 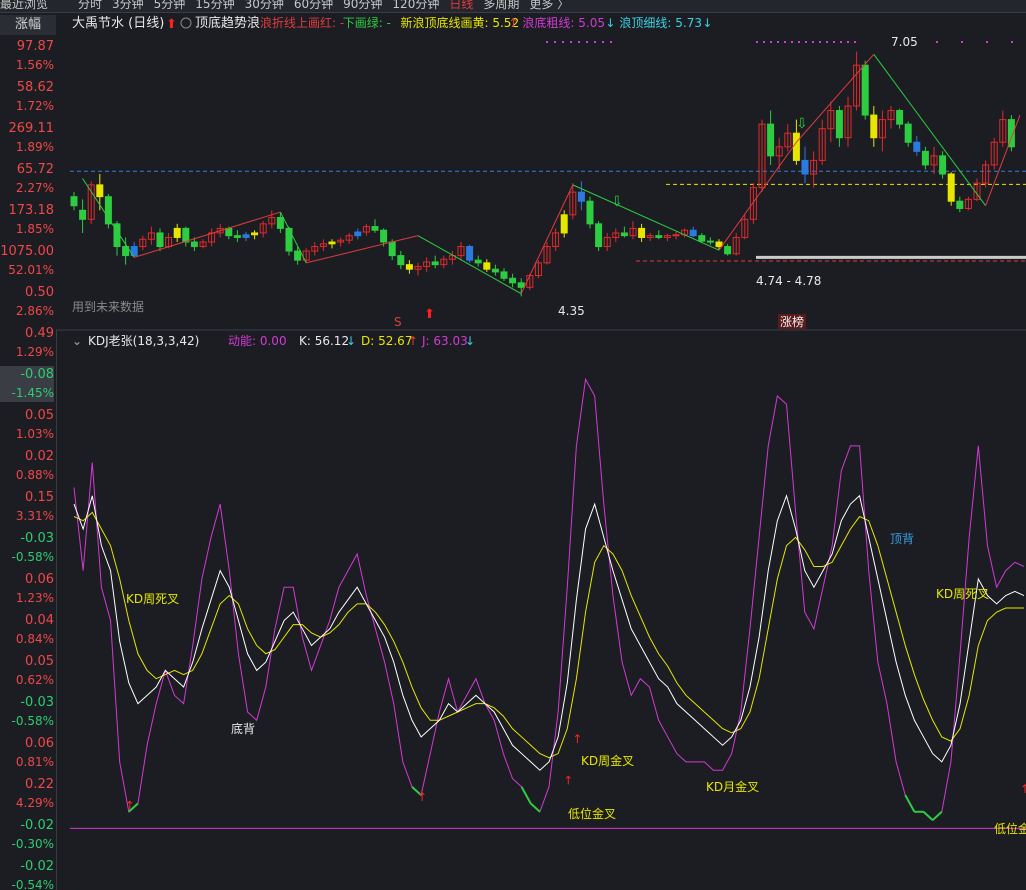 What do you see at coordinates (902, 539) in the screenshot?
I see `kdj-annotation: 顶背` at bounding box center [902, 539].